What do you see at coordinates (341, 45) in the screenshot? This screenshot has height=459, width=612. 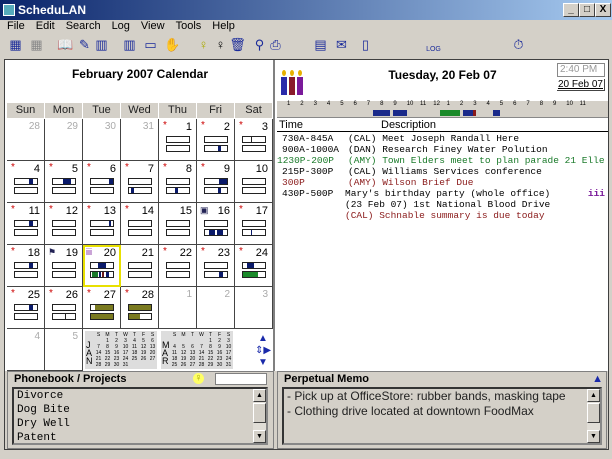 I see `mail-icon: ✉` at bounding box center [341, 45].